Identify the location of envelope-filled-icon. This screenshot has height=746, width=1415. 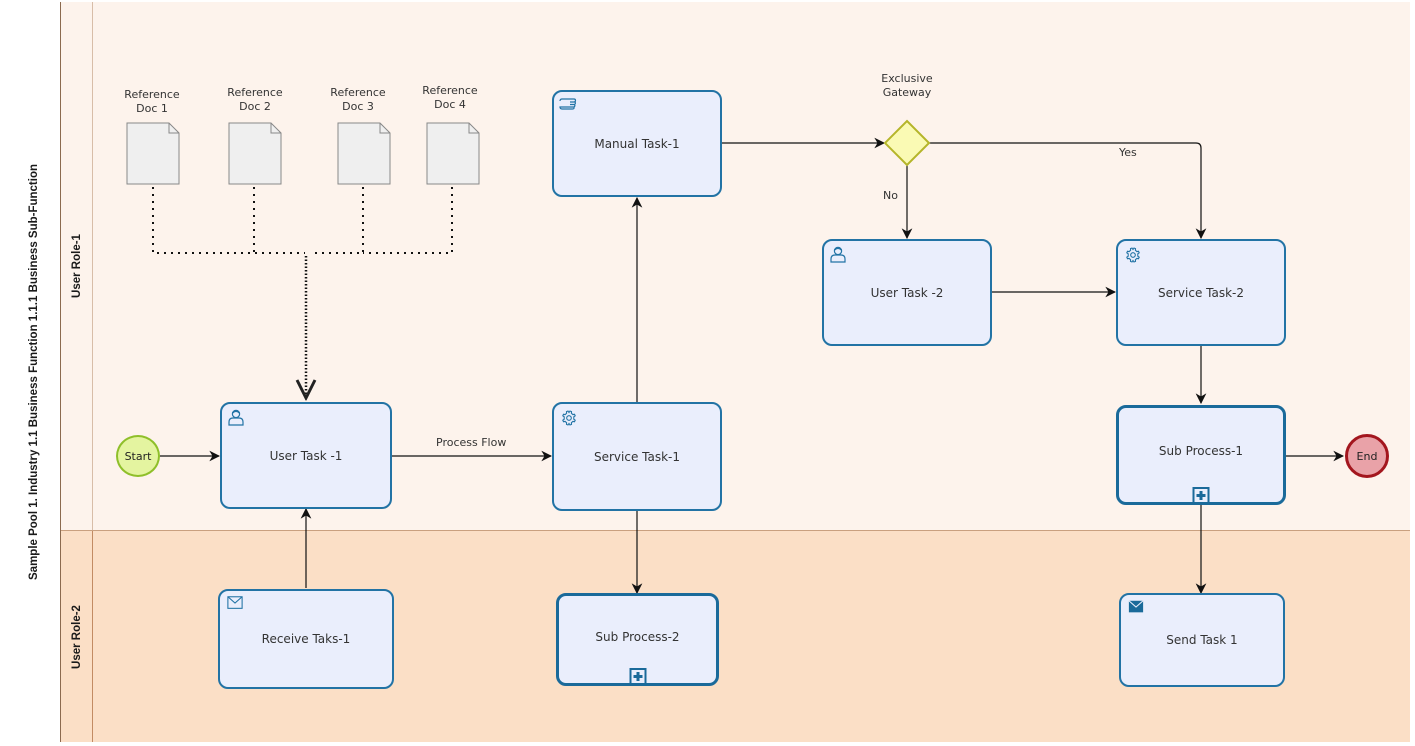
(1136, 606).